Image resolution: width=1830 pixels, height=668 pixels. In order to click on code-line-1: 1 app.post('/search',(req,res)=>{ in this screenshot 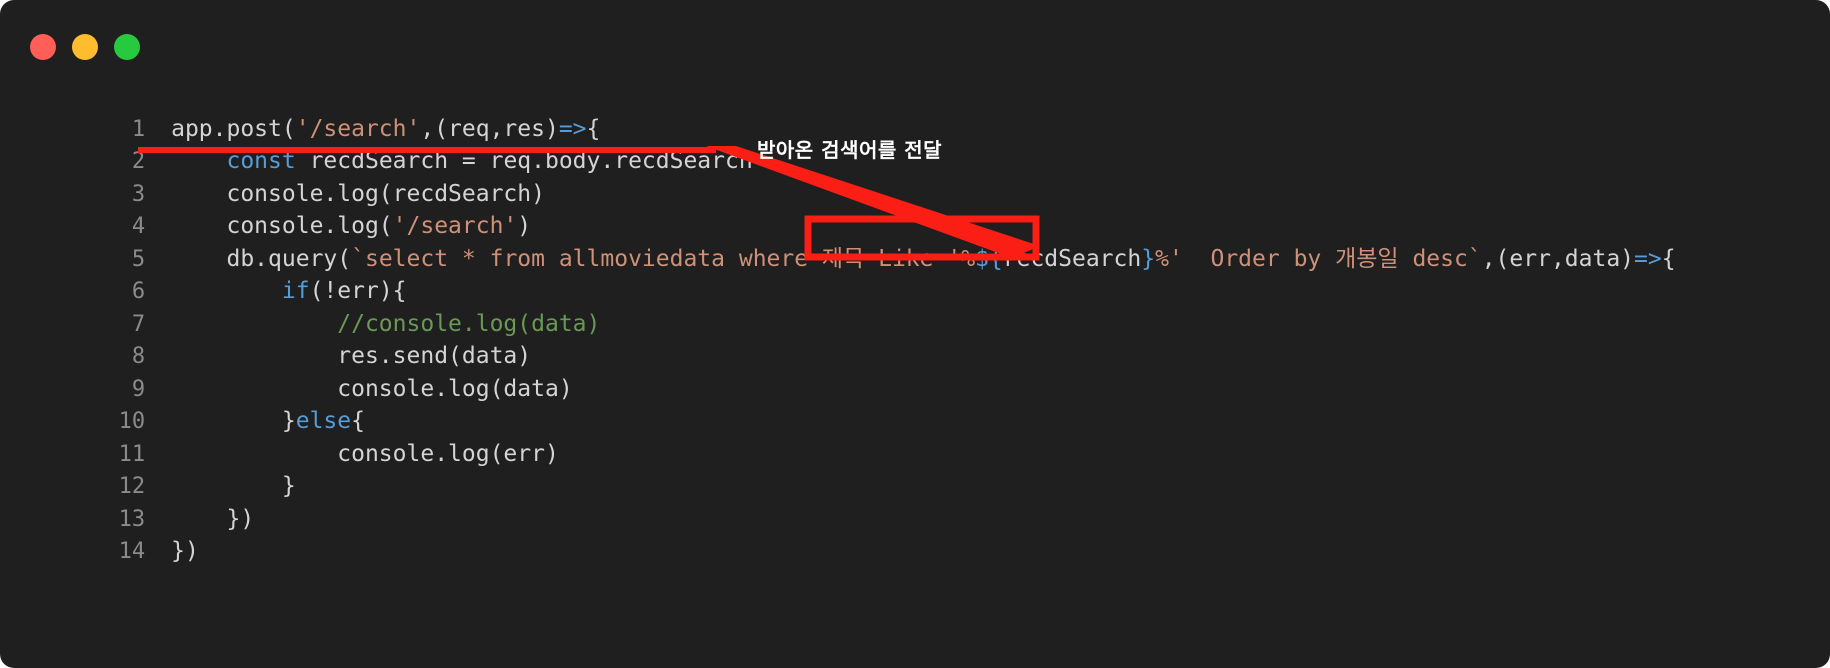, I will do `click(915, 111)`.